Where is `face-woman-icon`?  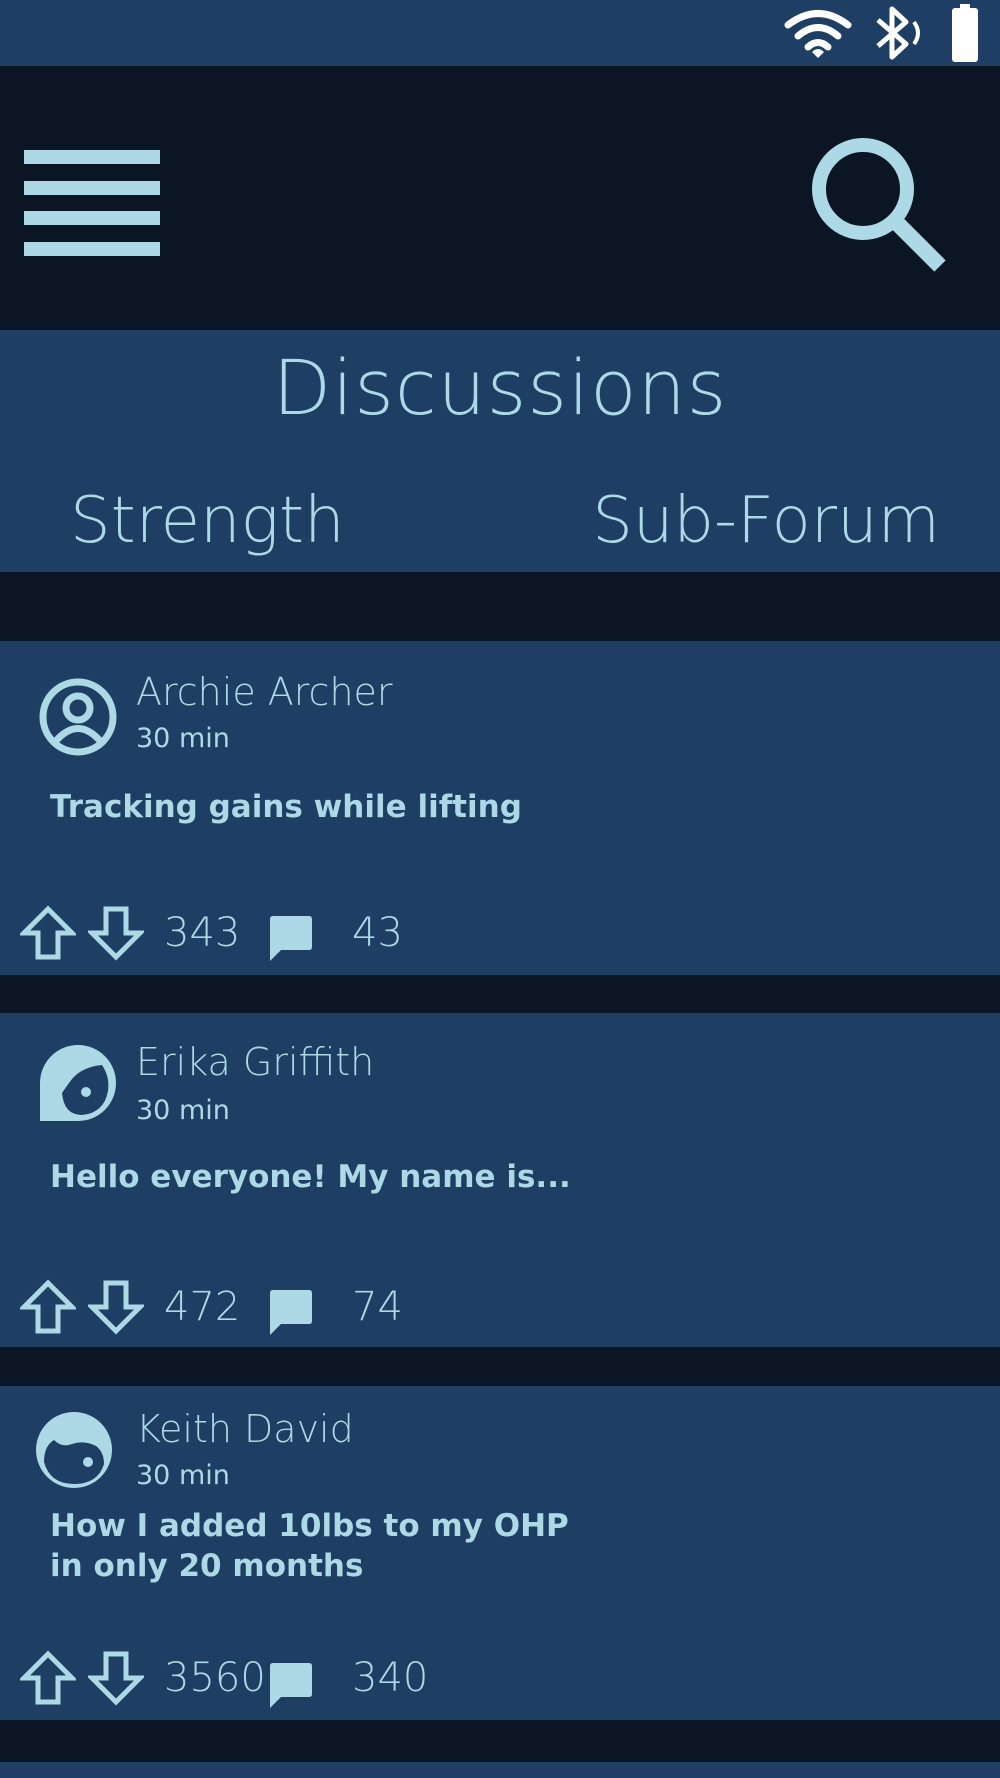
face-woman-icon is located at coordinates (78, 1083).